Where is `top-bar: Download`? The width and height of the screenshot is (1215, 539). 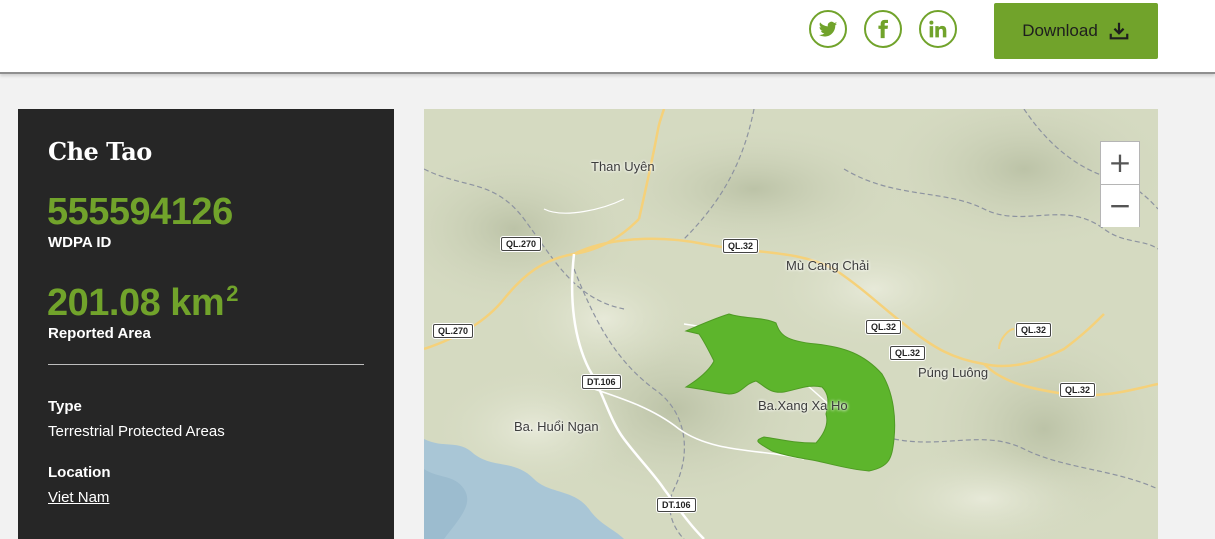 top-bar: Download is located at coordinates (607, 37).